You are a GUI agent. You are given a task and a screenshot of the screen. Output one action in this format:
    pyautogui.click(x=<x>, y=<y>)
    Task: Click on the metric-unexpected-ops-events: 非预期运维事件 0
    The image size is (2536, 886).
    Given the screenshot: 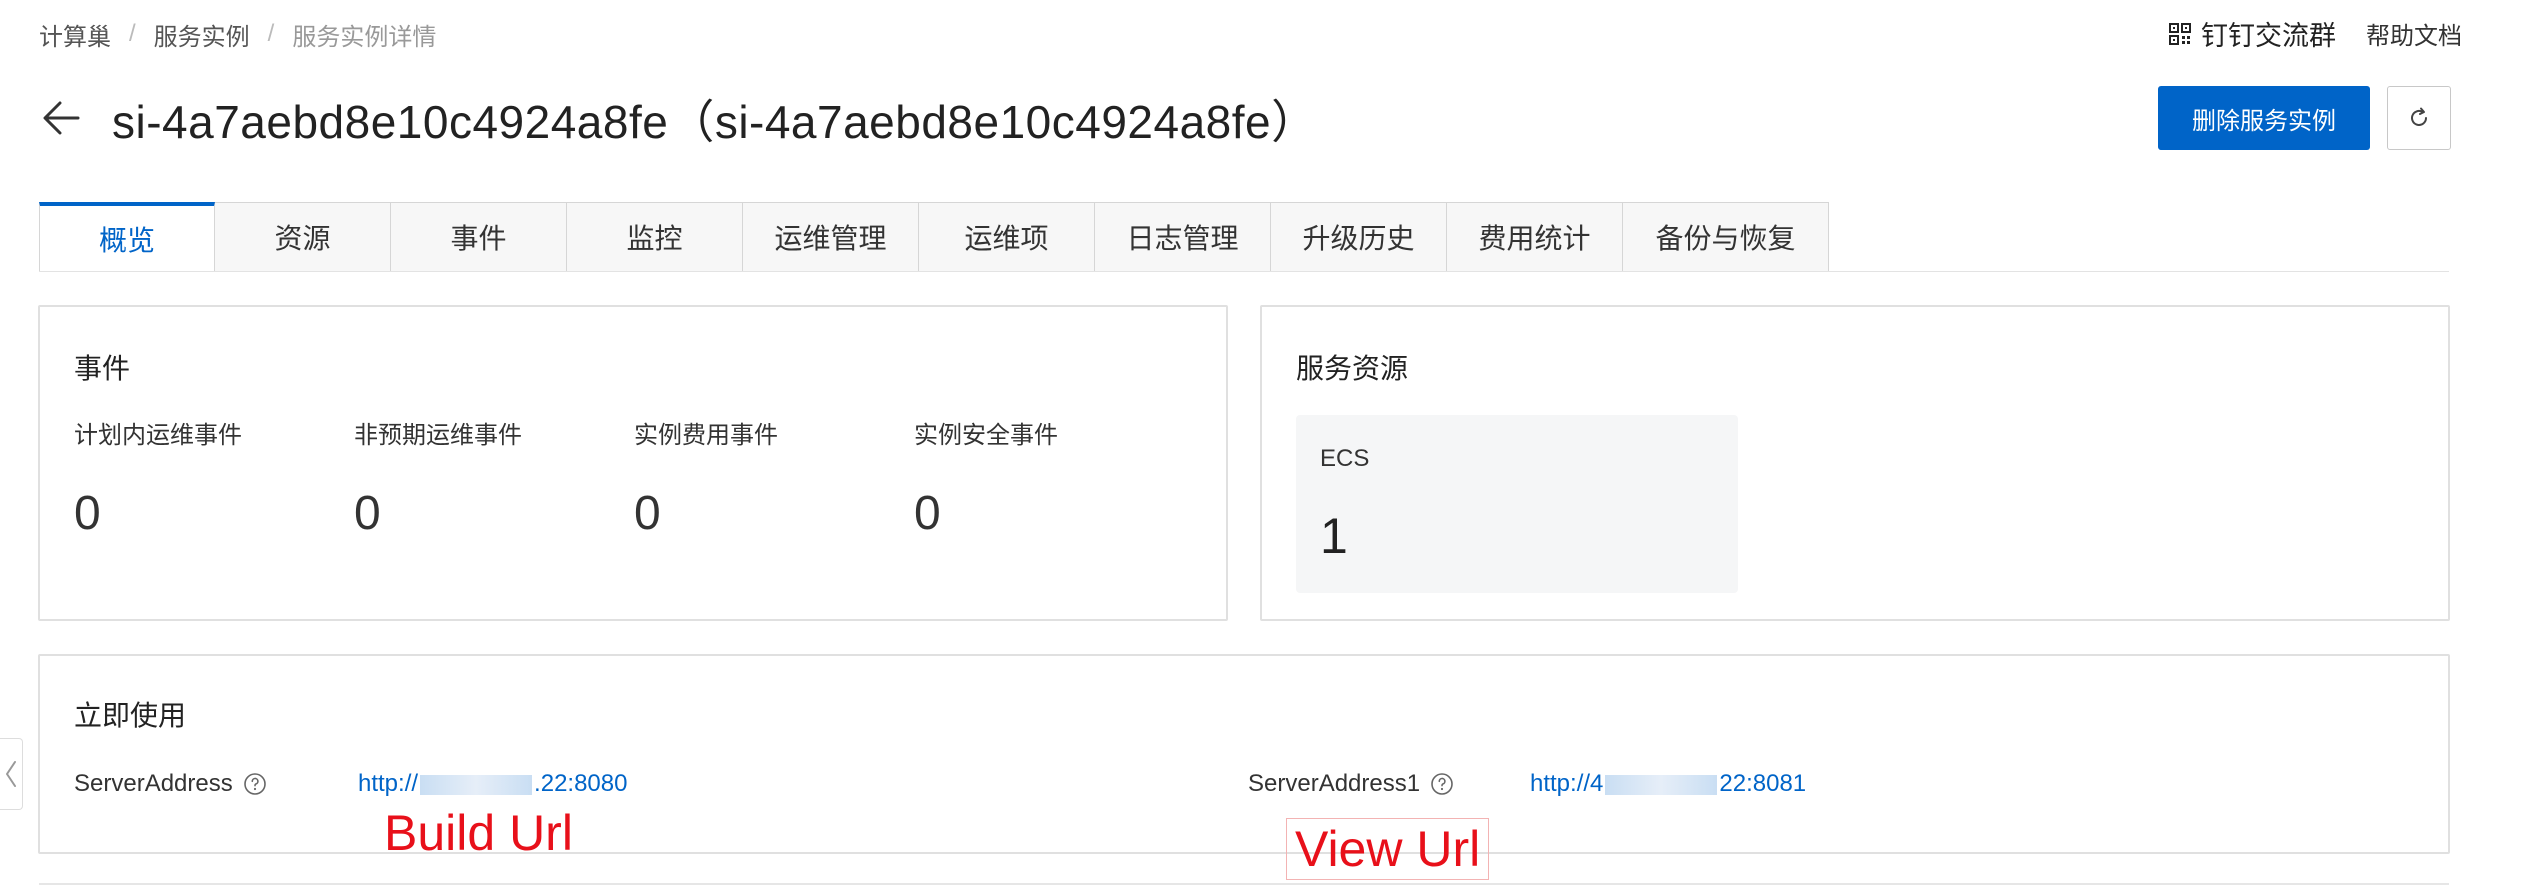 What is the action you would take?
    pyautogui.click(x=438, y=478)
    